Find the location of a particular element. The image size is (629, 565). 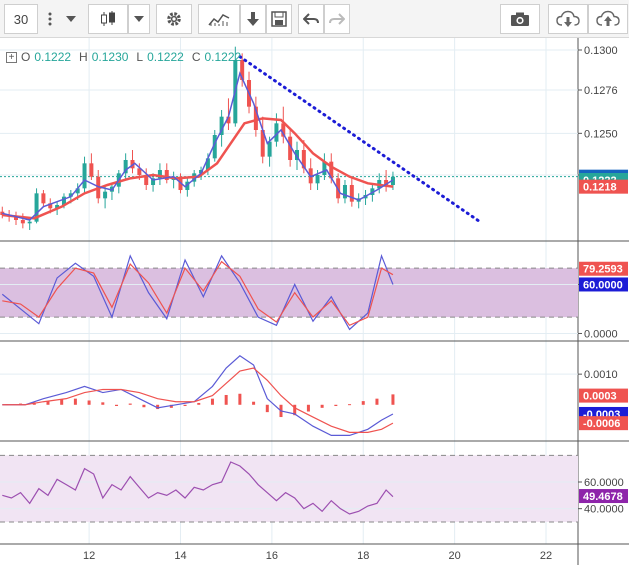

undo-button is located at coordinates (311, 19).